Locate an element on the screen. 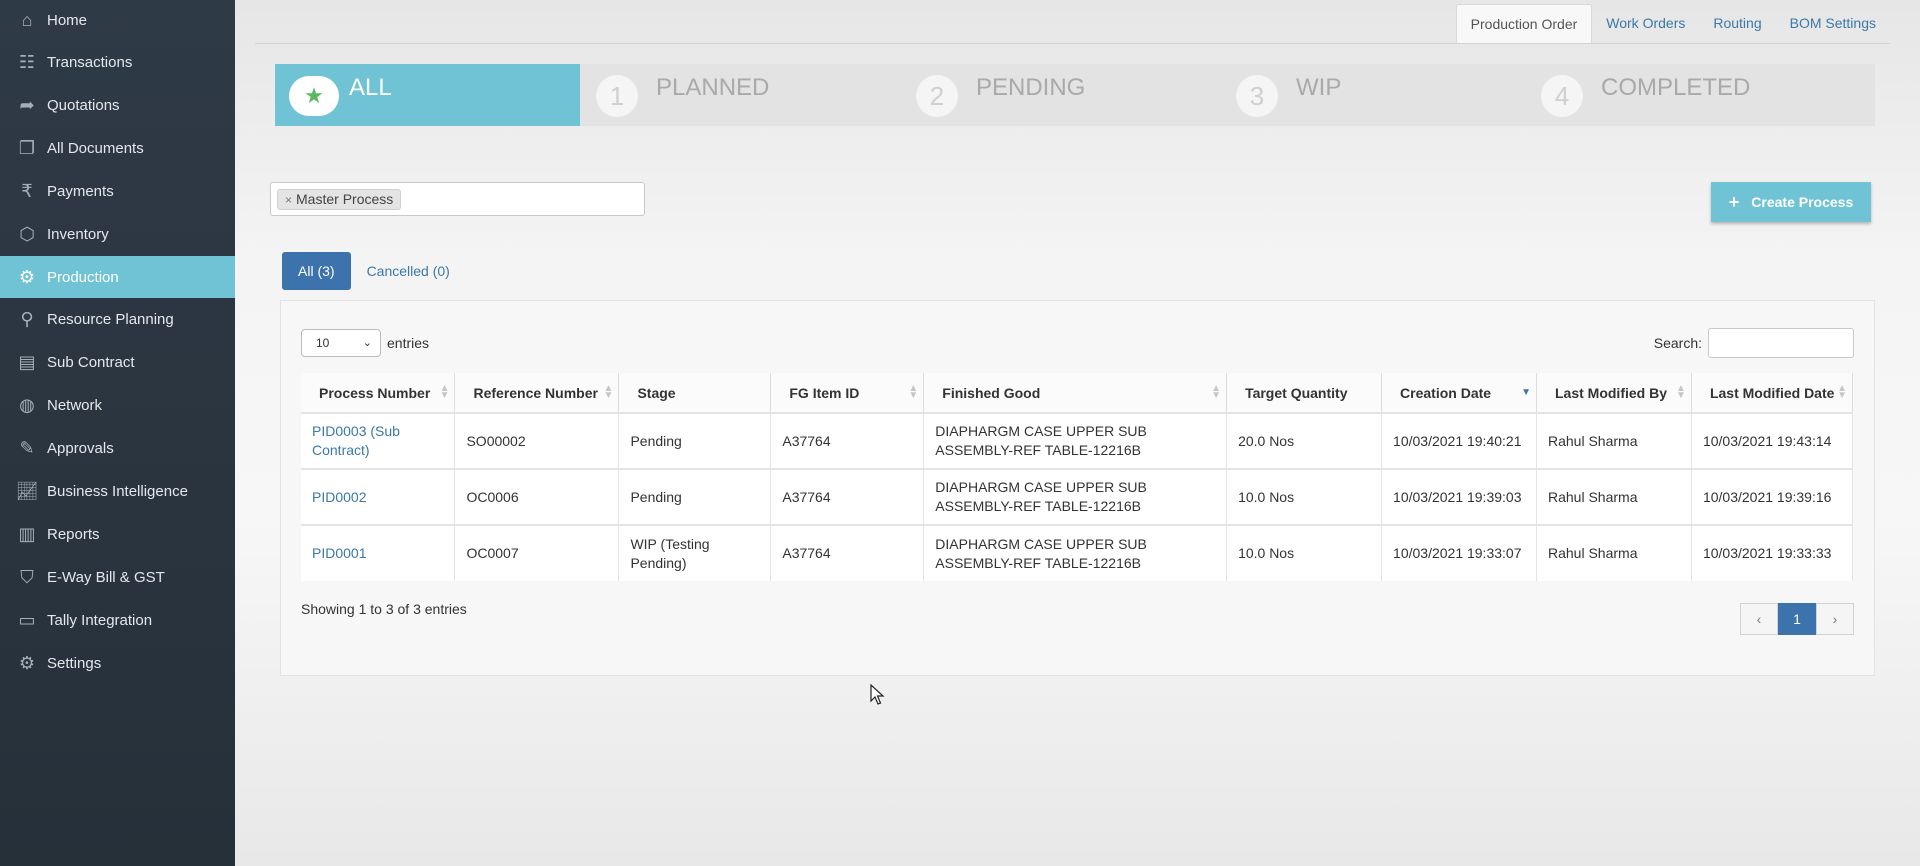  entries-label: entries is located at coordinates (408, 343).